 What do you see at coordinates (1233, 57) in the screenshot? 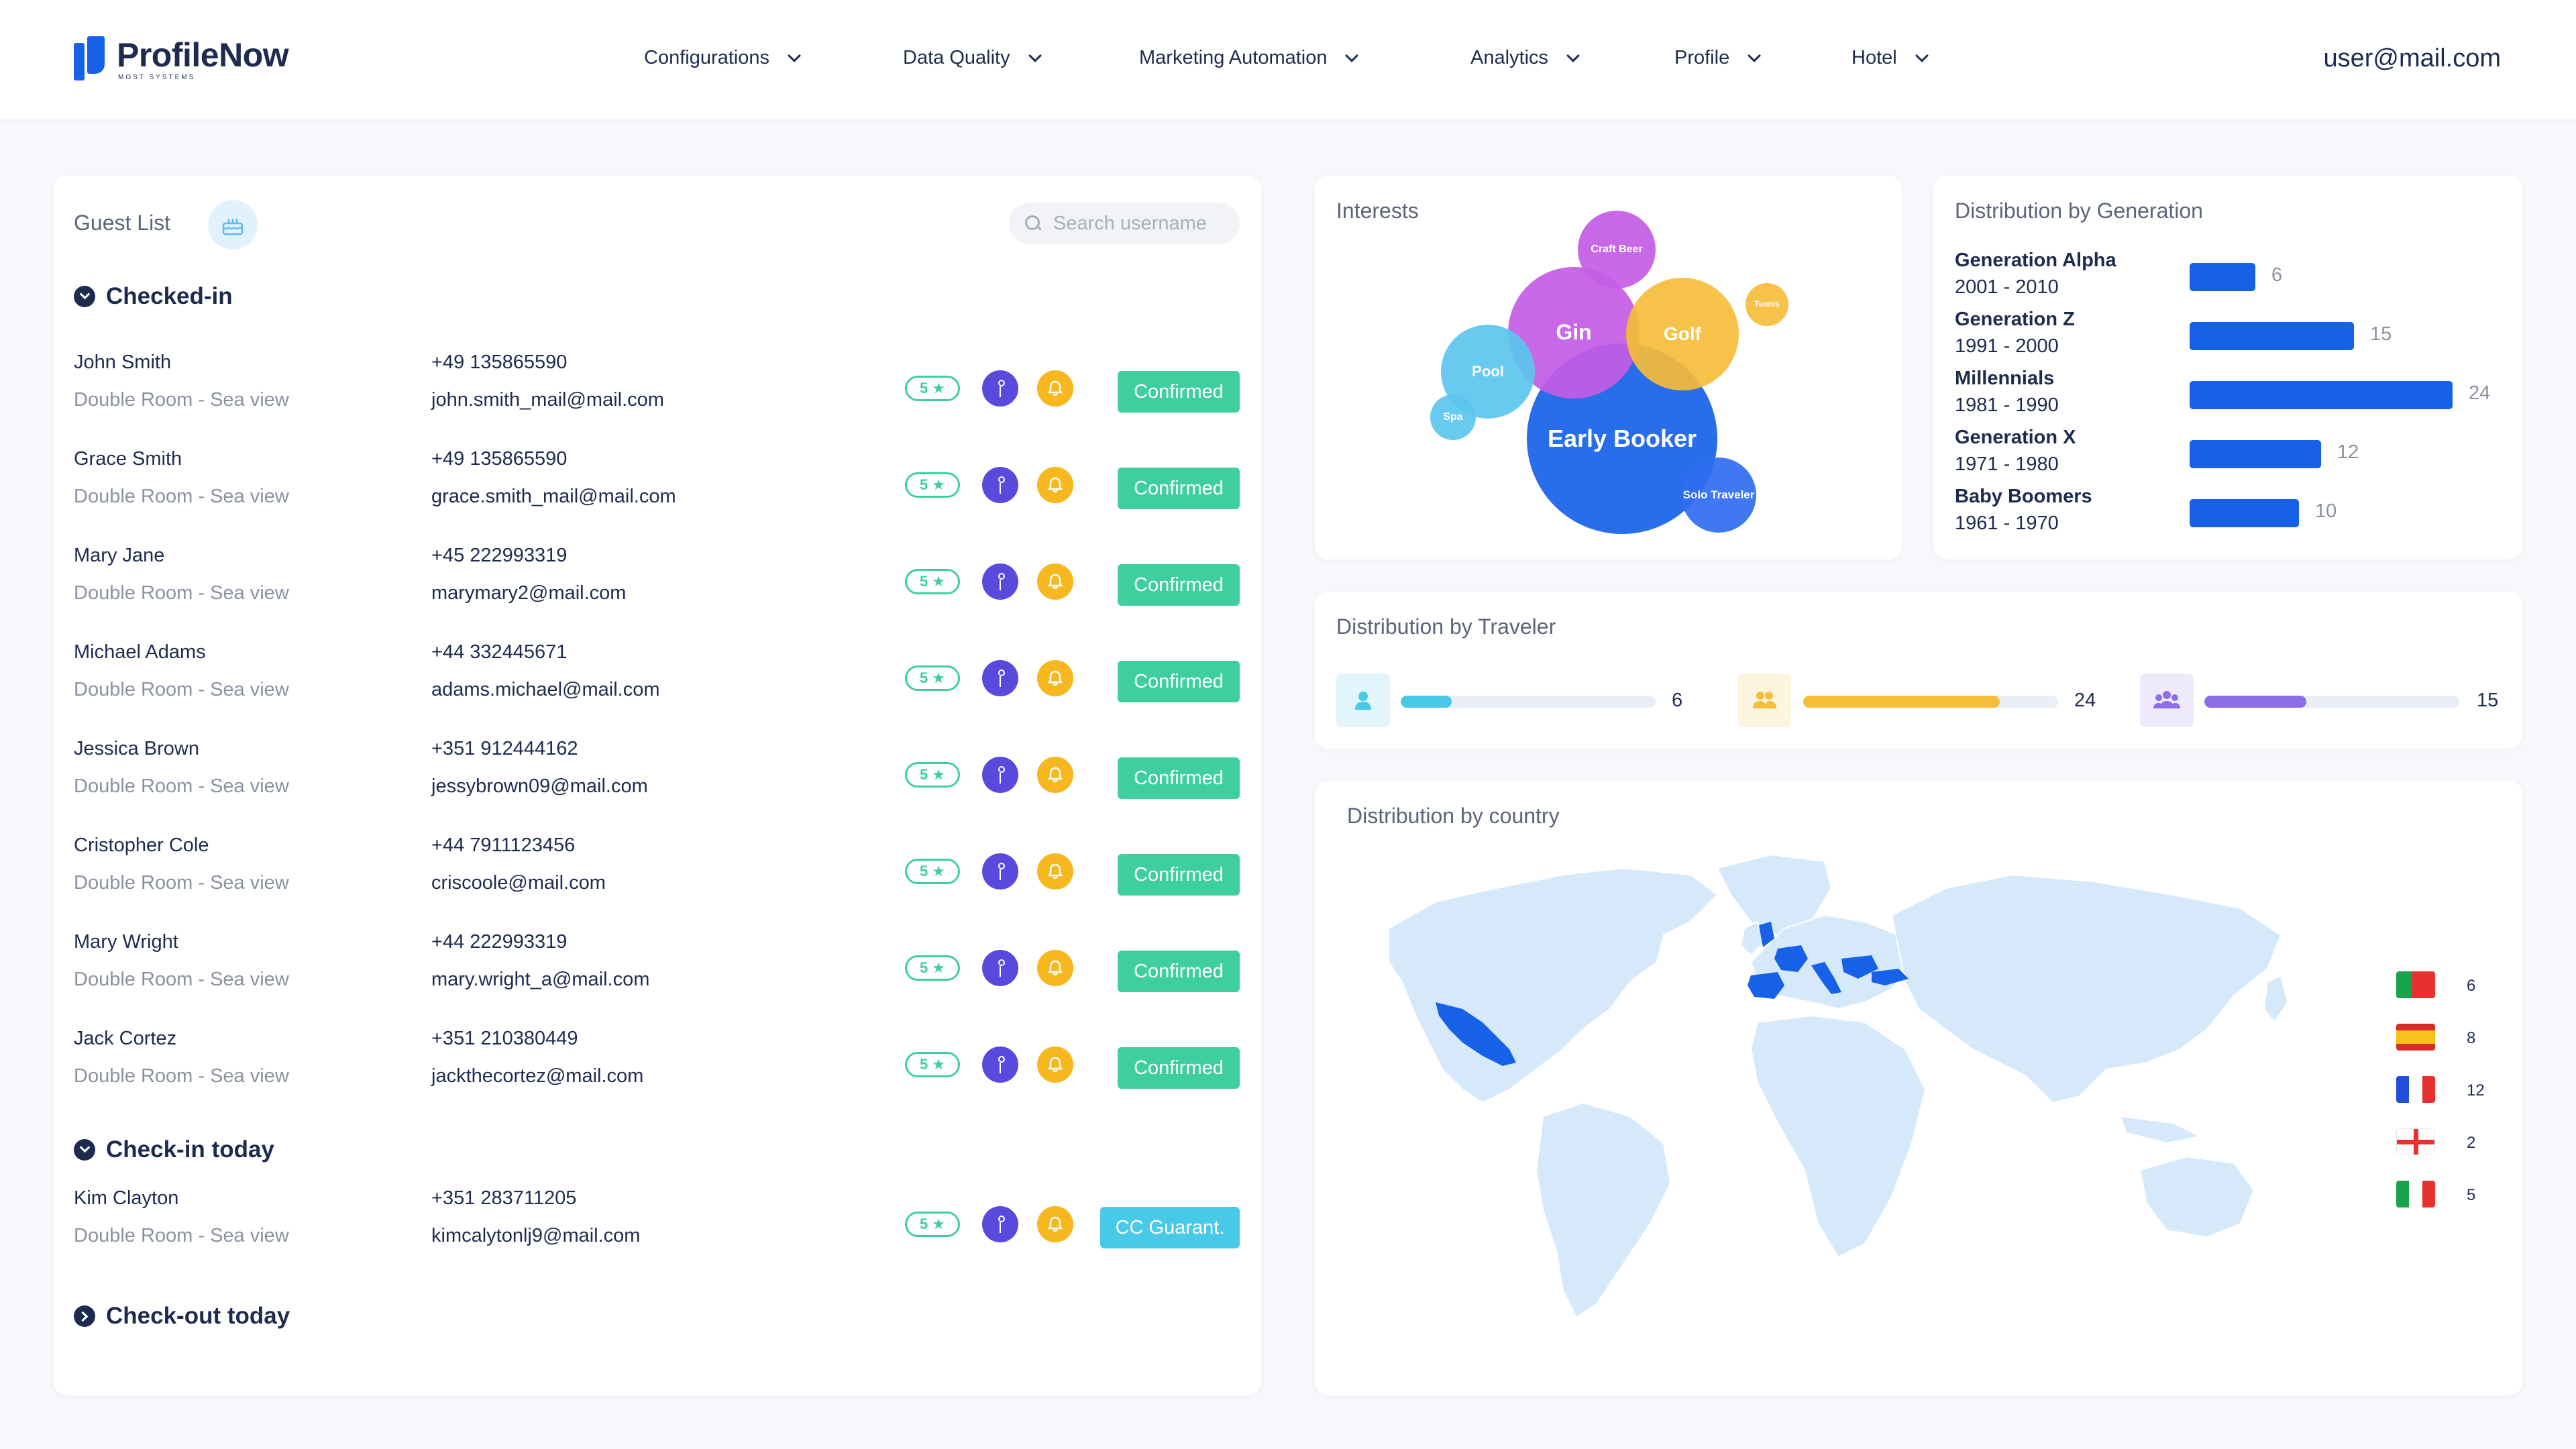
I see `nav-label: Marketing Automation` at bounding box center [1233, 57].